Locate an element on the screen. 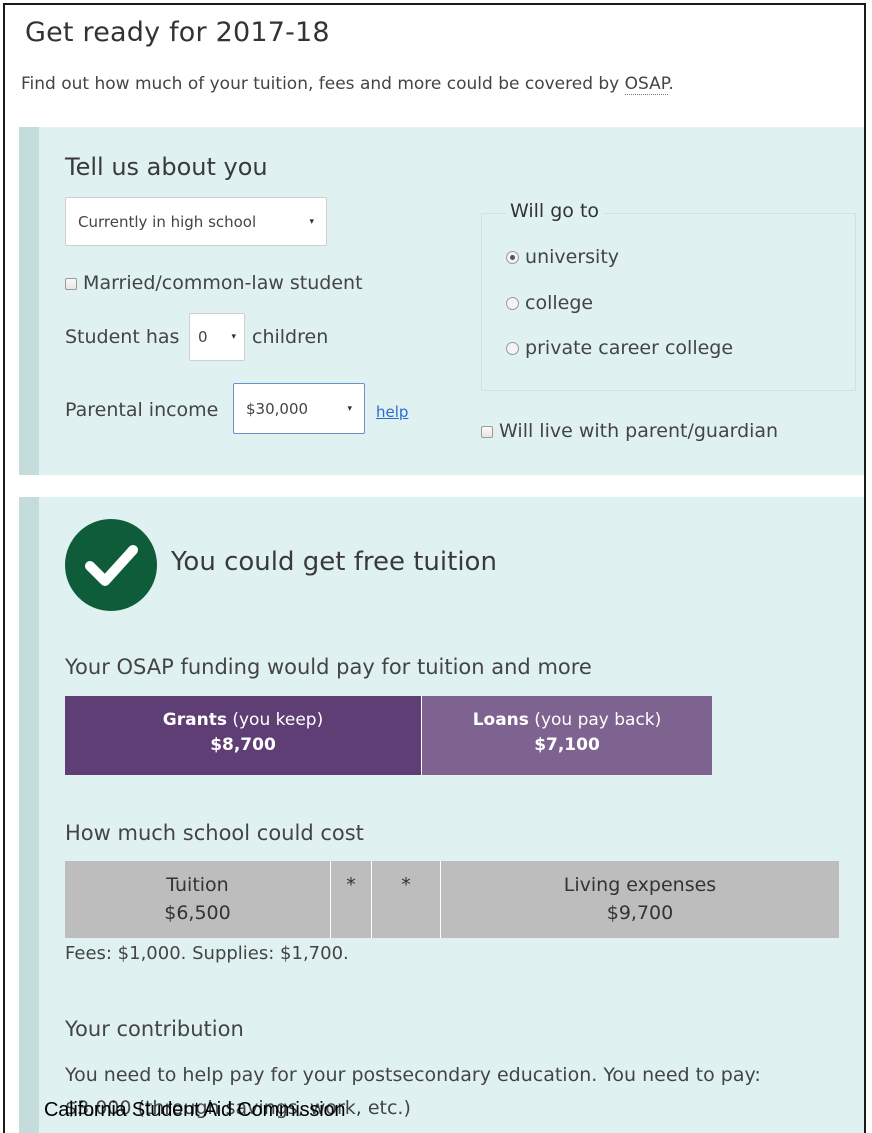  check-circle-icon is located at coordinates (111, 565).